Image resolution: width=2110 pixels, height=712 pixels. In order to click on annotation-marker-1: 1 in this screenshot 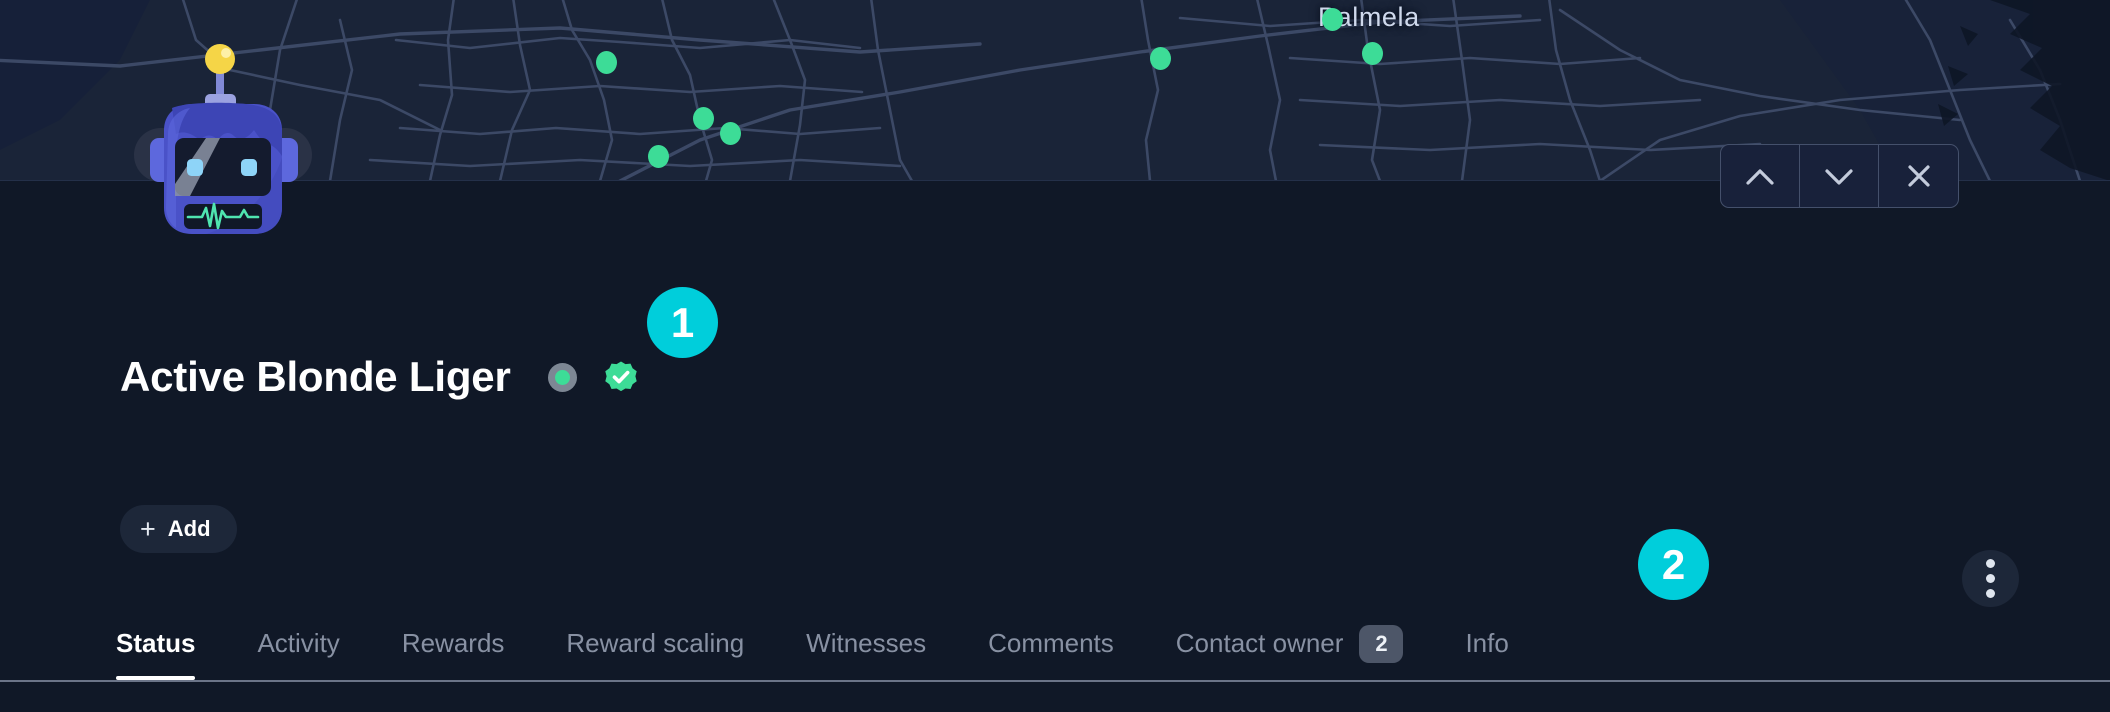, I will do `click(682, 322)`.